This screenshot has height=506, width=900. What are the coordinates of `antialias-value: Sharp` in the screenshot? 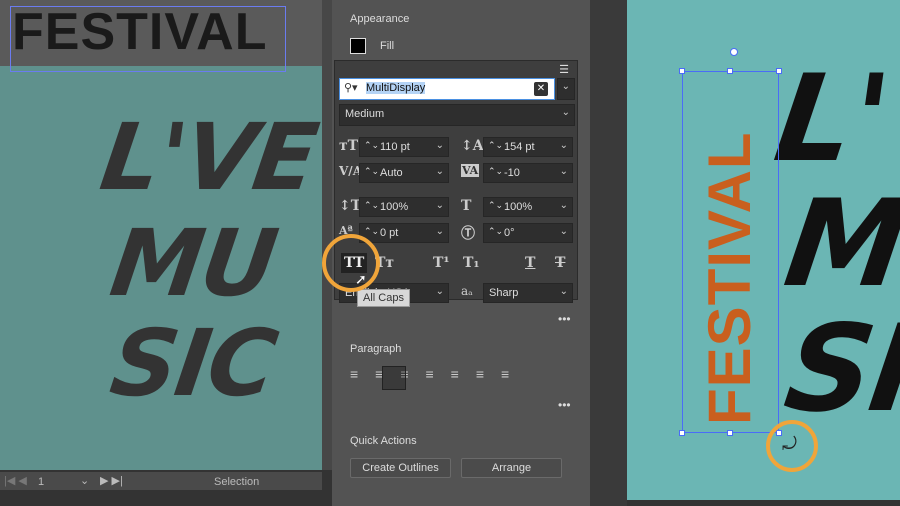 It's located at (504, 293).